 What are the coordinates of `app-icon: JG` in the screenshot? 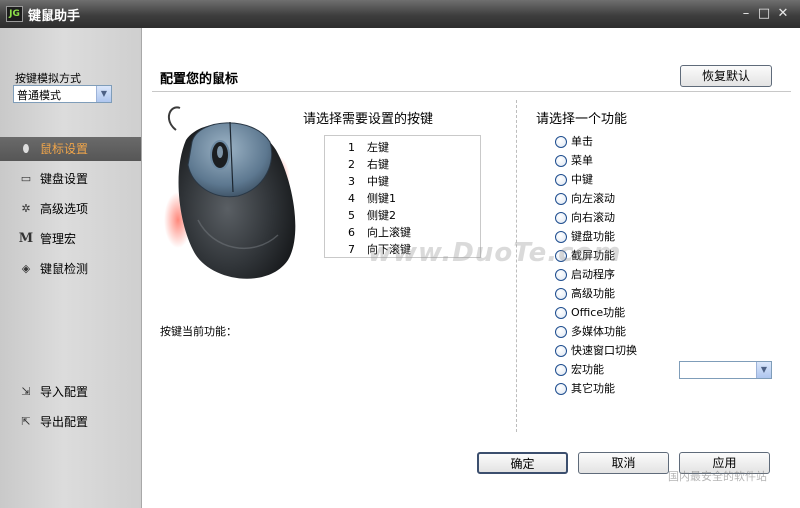 It's located at (14, 14).